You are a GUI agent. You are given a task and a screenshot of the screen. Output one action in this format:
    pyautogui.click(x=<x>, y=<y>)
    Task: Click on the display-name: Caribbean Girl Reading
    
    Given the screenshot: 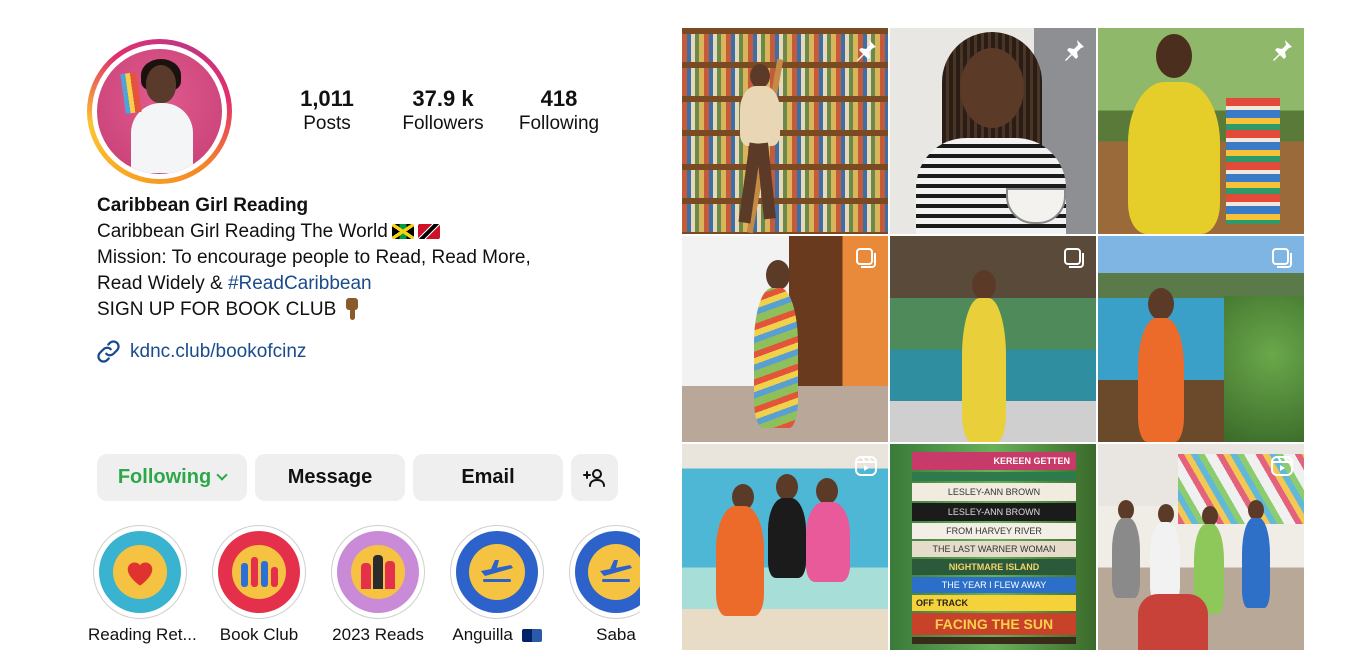 What is the action you would take?
    pyautogui.click(x=203, y=205)
    